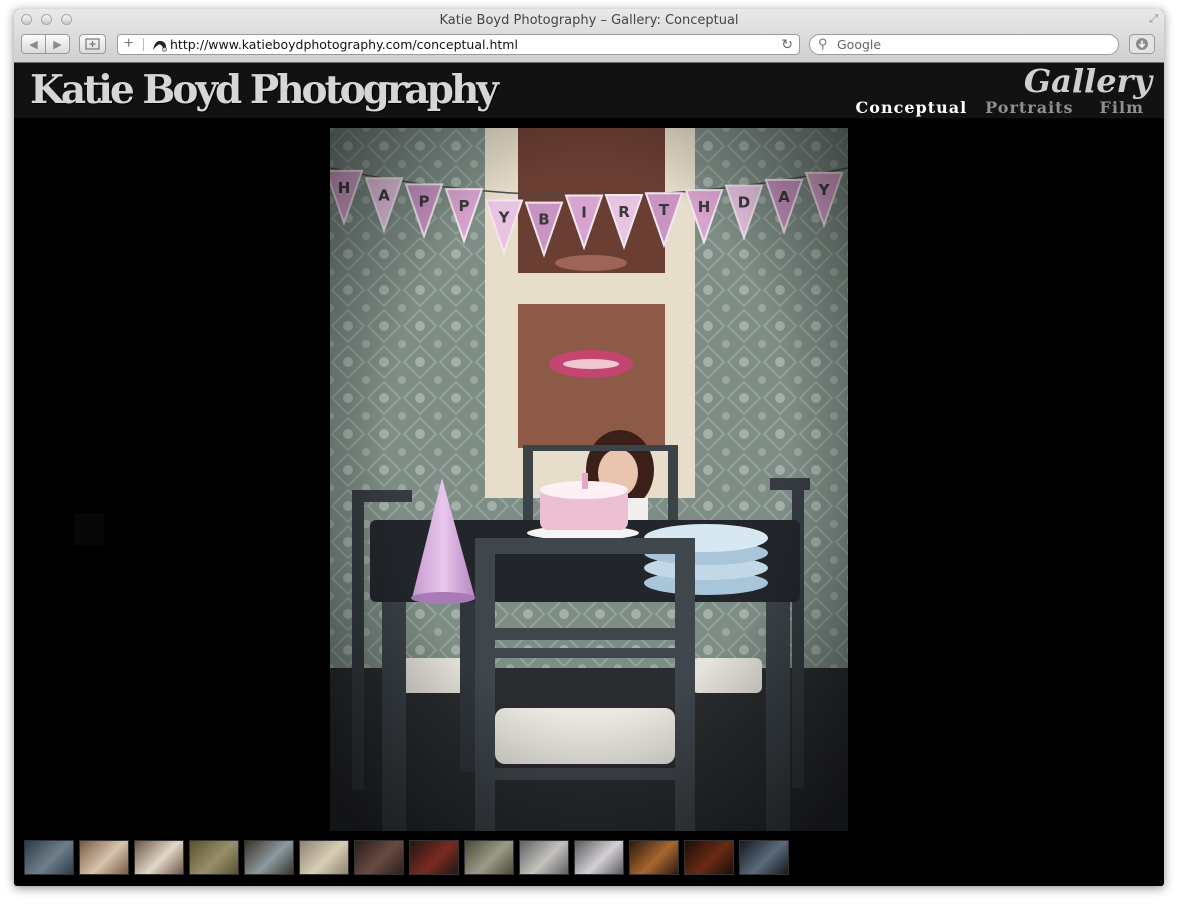 The height and width of the screenshot is (906, 1178). I want to click on reload-icon: ↻, so click(787, 44).